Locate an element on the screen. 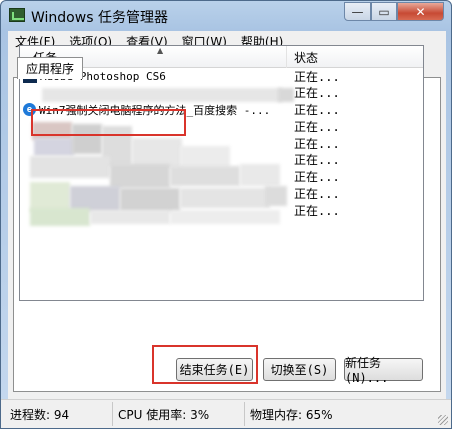  highlight-task-annotation is located at coordinates (108, 122).